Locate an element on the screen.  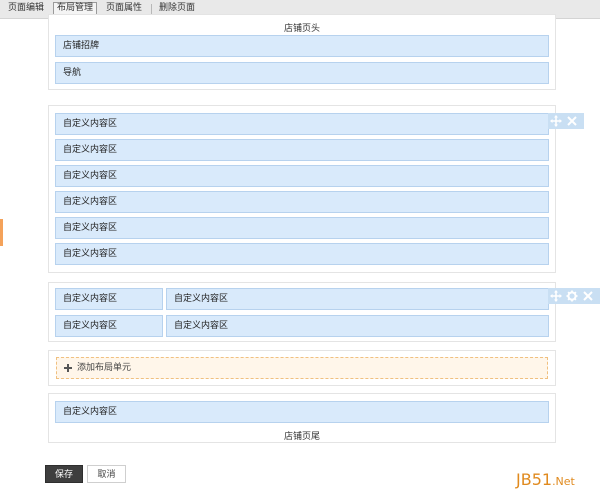
footer-title: 店铺页尾 is located at coordinates (301, 437).